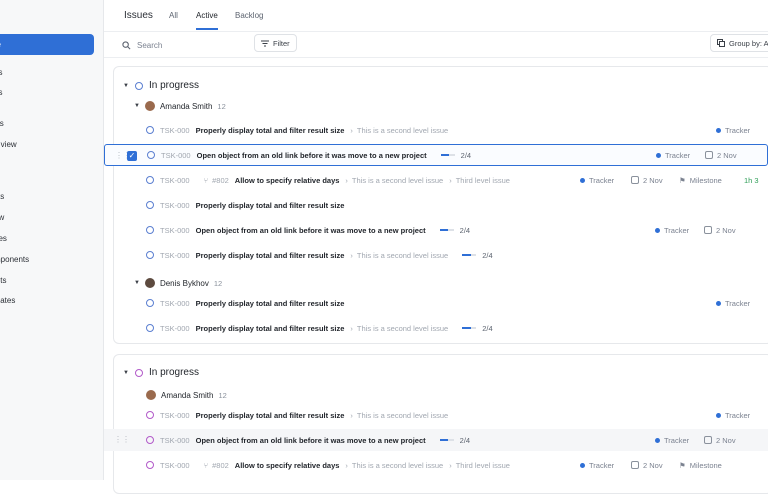 The height and width of the screenshot is (494, 768). I want to click on avatar, so click(149, 283).